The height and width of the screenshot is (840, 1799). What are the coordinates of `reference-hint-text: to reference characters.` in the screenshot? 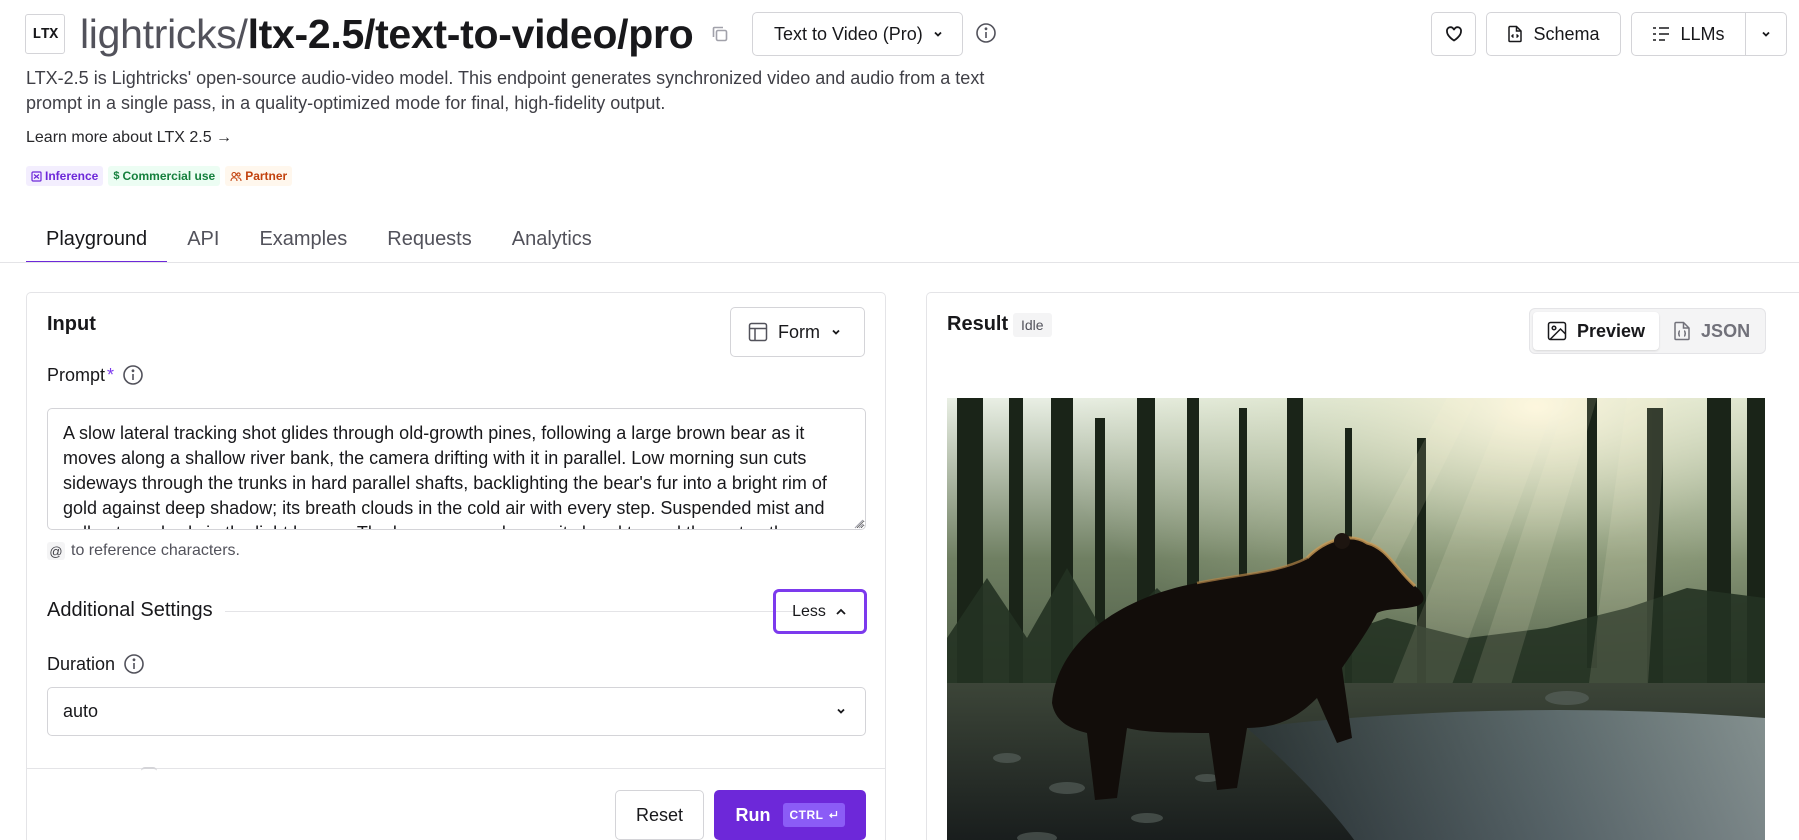 It's located at (155, 550).